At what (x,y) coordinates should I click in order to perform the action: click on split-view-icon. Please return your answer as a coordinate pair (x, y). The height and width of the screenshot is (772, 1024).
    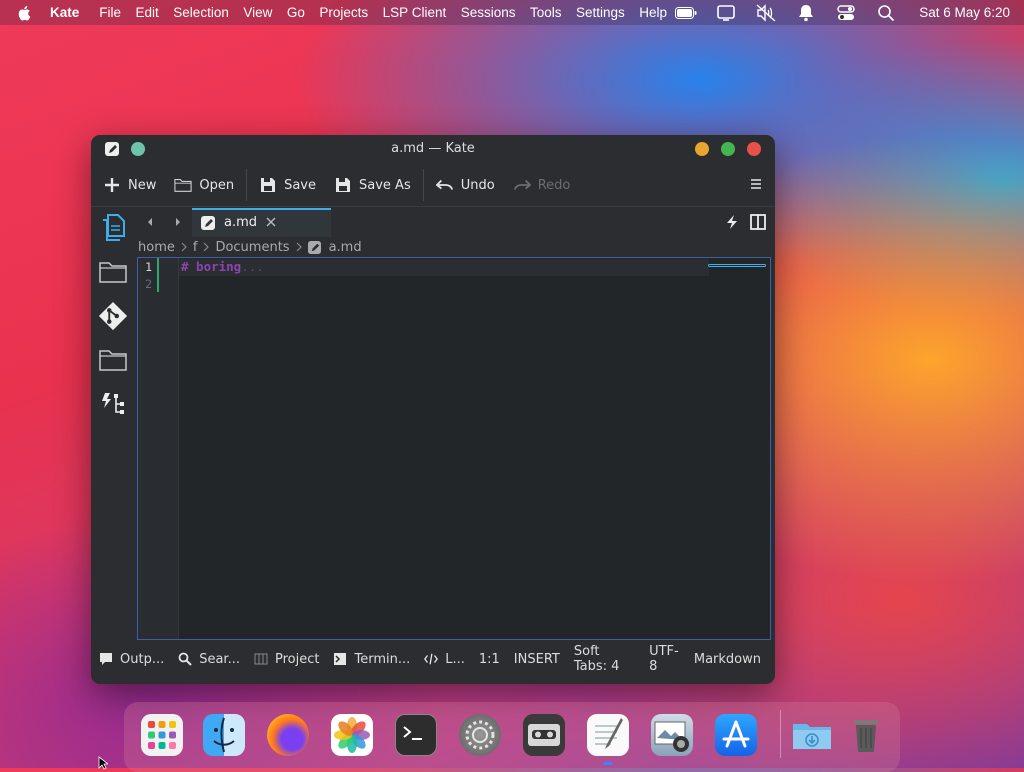
    Looking at the image, I should click on (758, 222).